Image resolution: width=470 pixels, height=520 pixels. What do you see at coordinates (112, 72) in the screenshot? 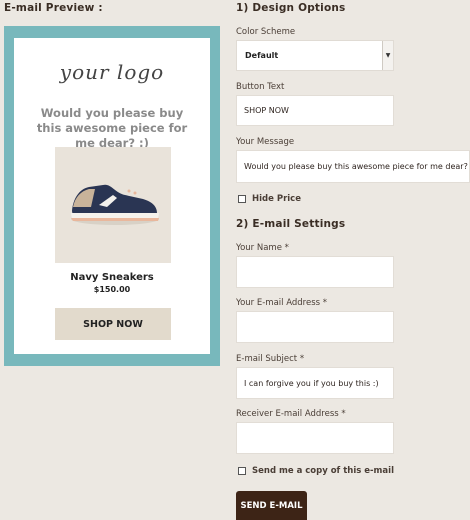
I see `logo: your logo` at bounding box center [112, 72].